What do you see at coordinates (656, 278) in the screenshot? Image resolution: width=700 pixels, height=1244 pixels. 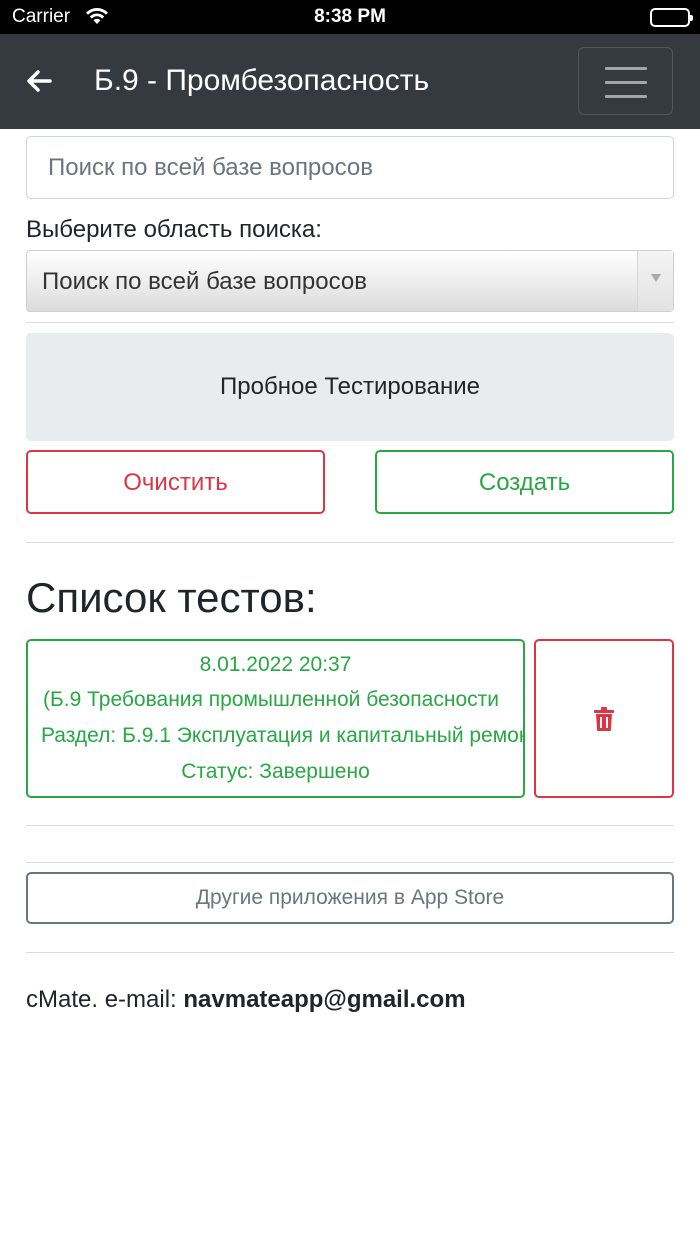 I see `chevron-down-icon` at bounding box center [656, 278].